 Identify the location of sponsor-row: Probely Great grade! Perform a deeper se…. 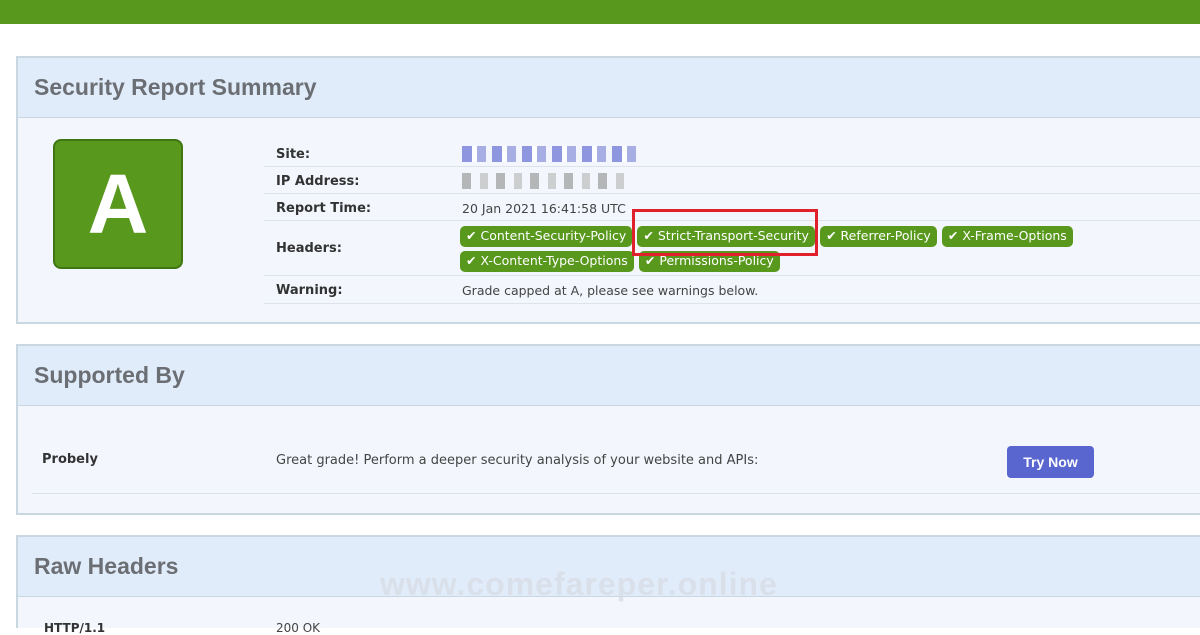
(616, 462).